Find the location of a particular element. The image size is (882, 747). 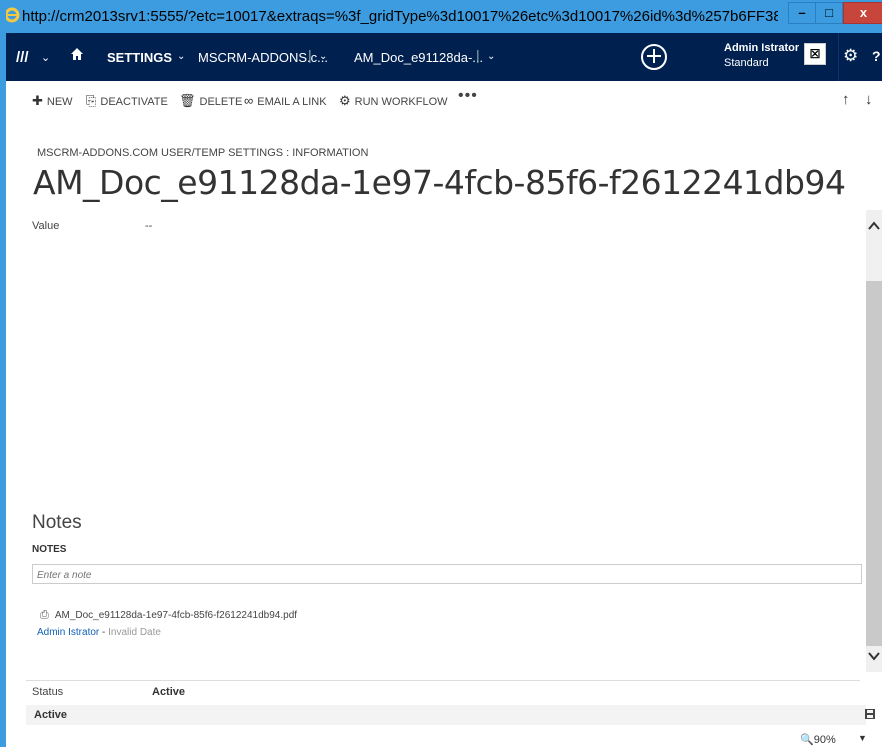

maximize-button: □ is located at coordinates (829, 13).